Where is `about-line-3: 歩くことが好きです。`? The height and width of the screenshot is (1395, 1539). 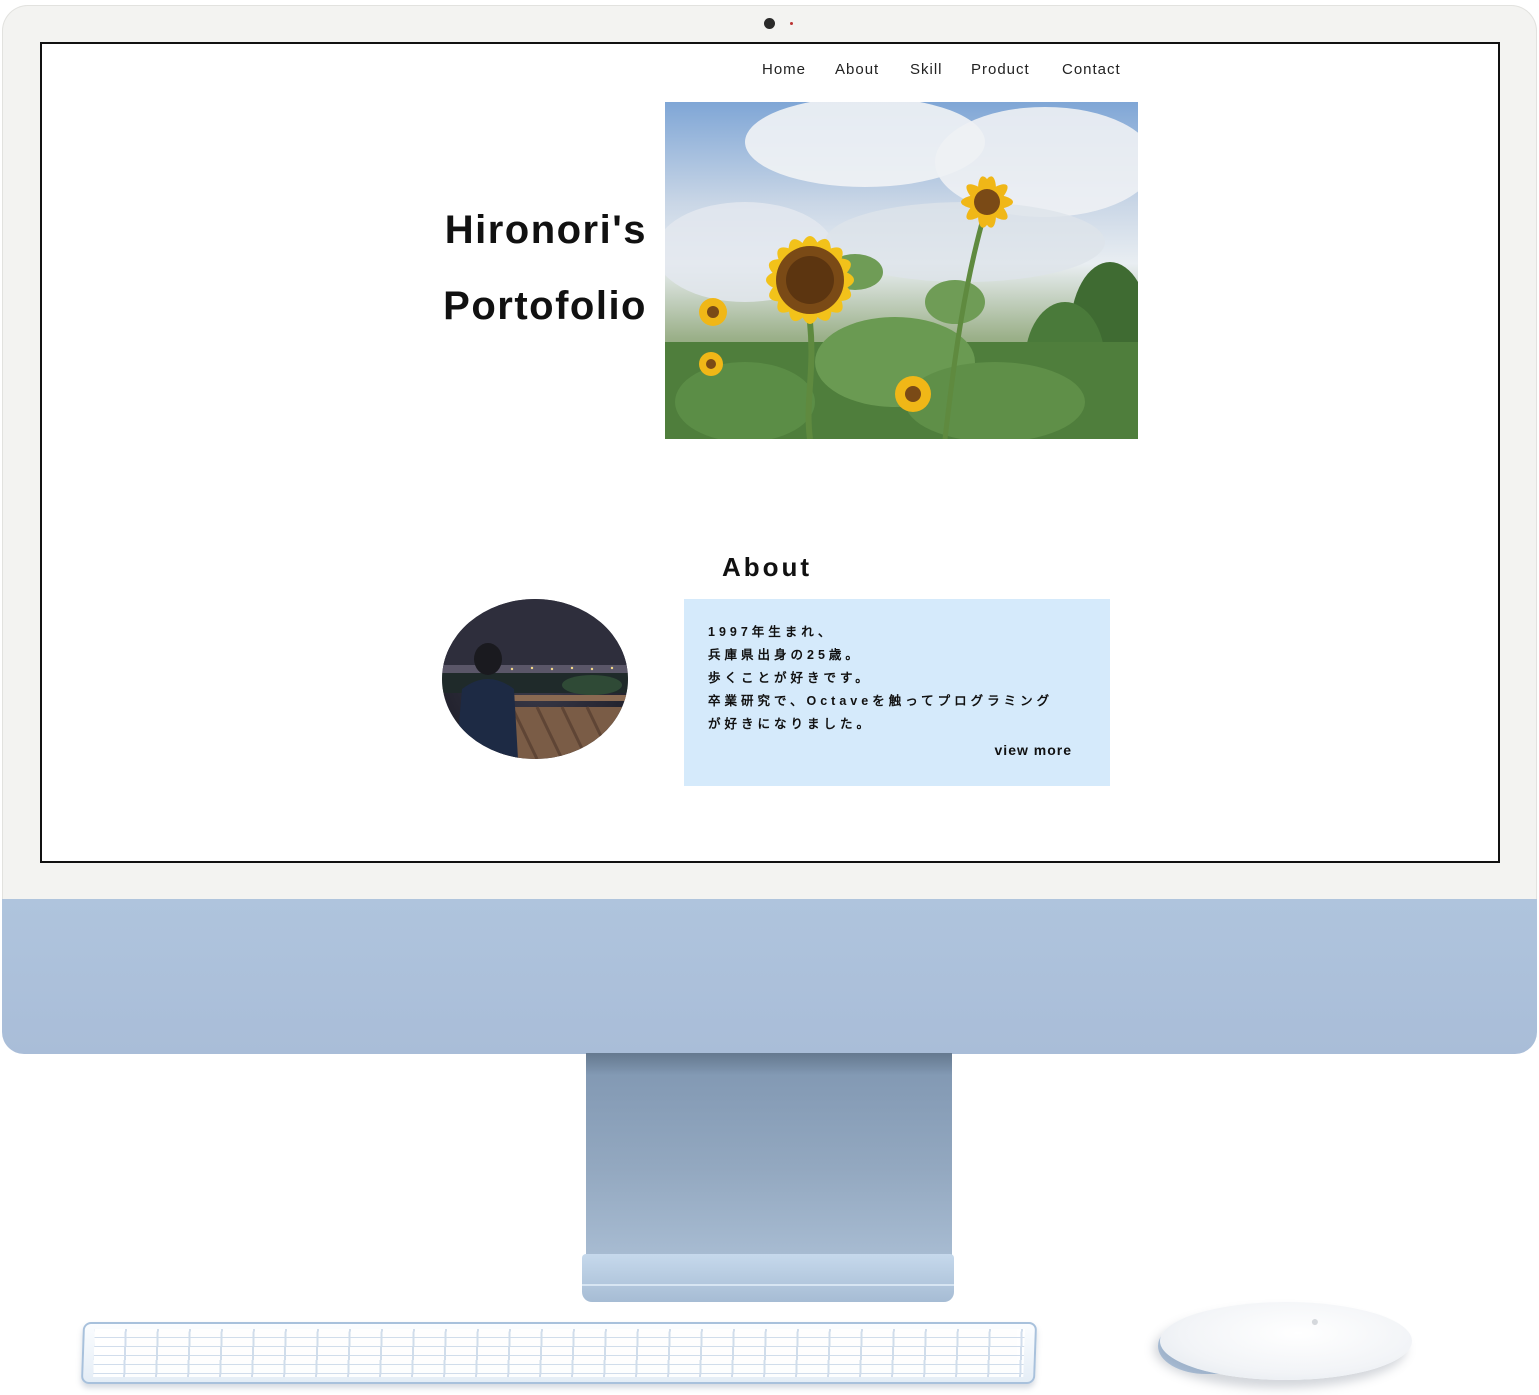
about-line-3: 歩くことが好きです。 is located at coordinates (790, 678).